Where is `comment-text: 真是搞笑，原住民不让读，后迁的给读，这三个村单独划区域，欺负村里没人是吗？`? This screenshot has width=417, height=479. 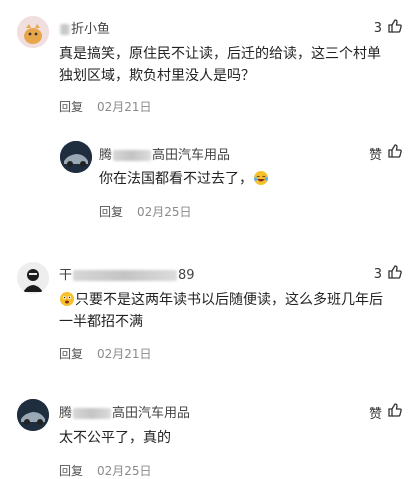
comment-text: 真是搞笑，原住民不让读，后迁的给读，这三个村单独划区域，欺负村里没人是吗？ is located at coordinates (220, 65).